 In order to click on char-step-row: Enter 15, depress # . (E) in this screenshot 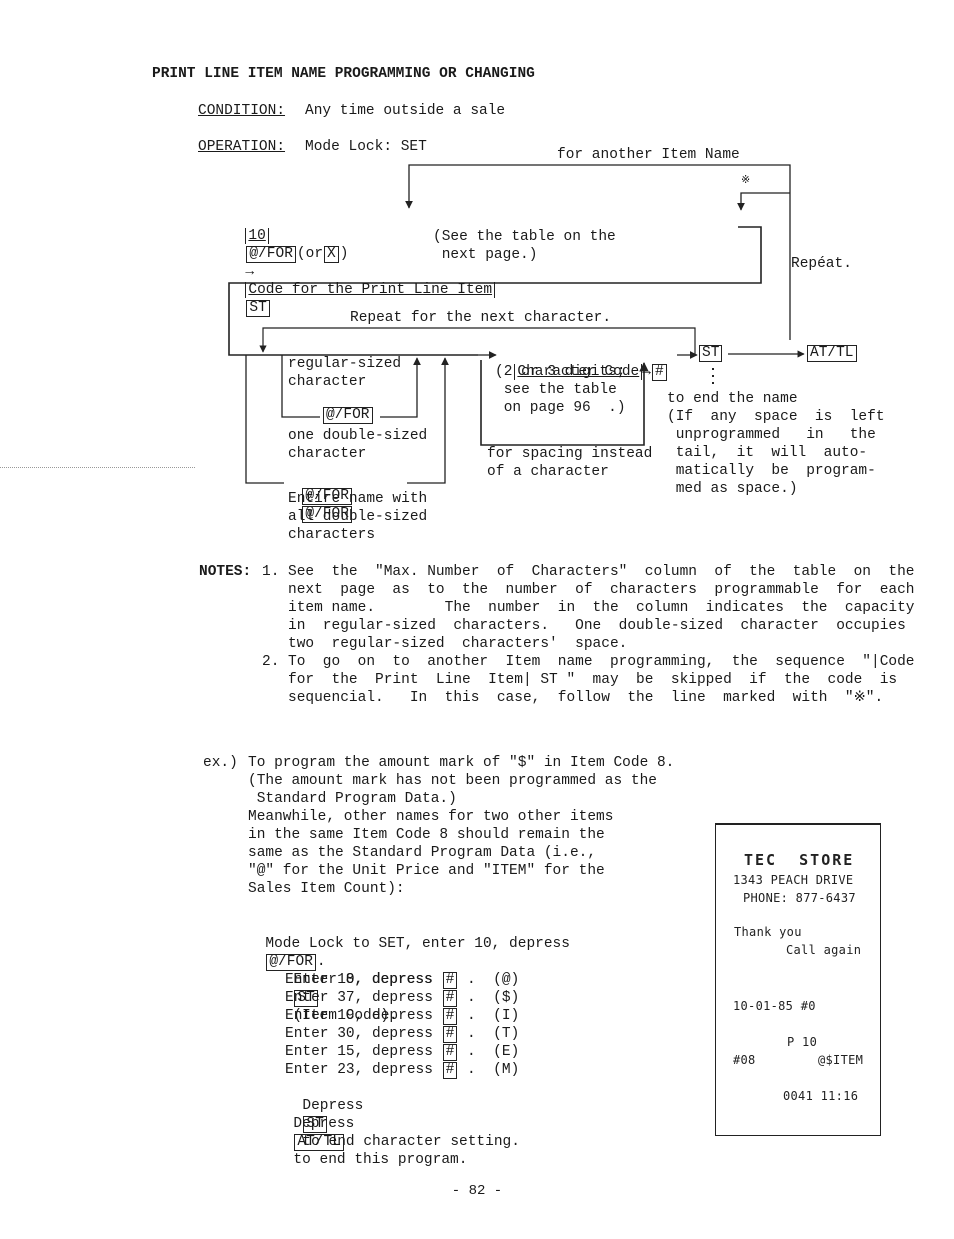, I will do `click(402, 1052)`.